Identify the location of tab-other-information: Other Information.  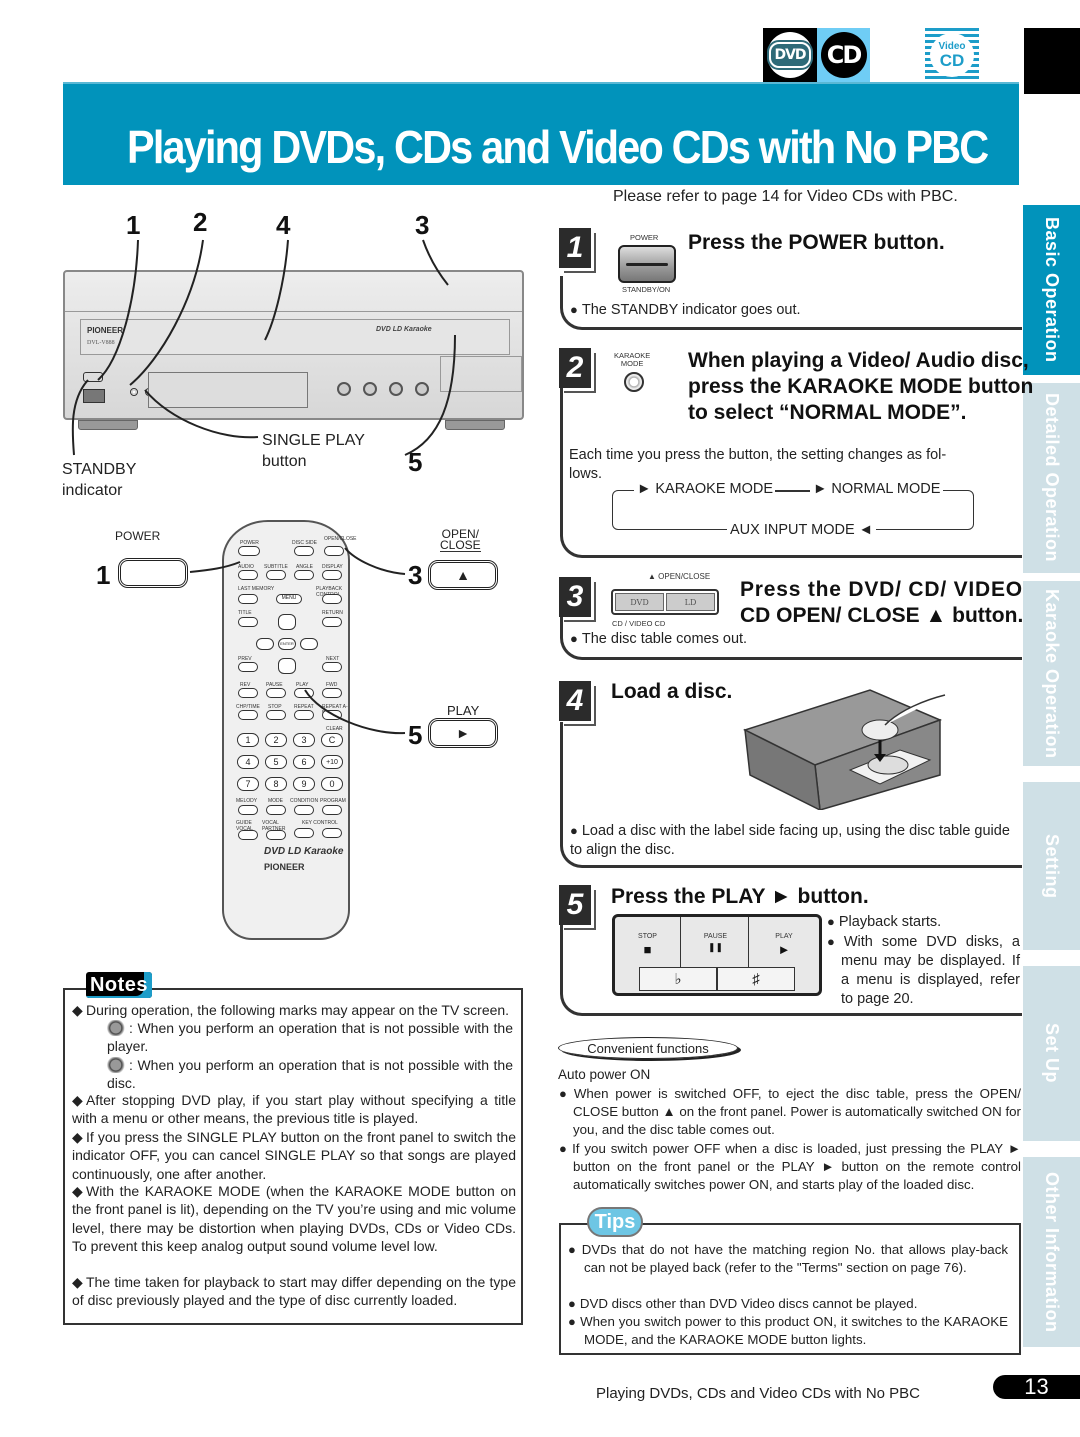
(1051, 1252).